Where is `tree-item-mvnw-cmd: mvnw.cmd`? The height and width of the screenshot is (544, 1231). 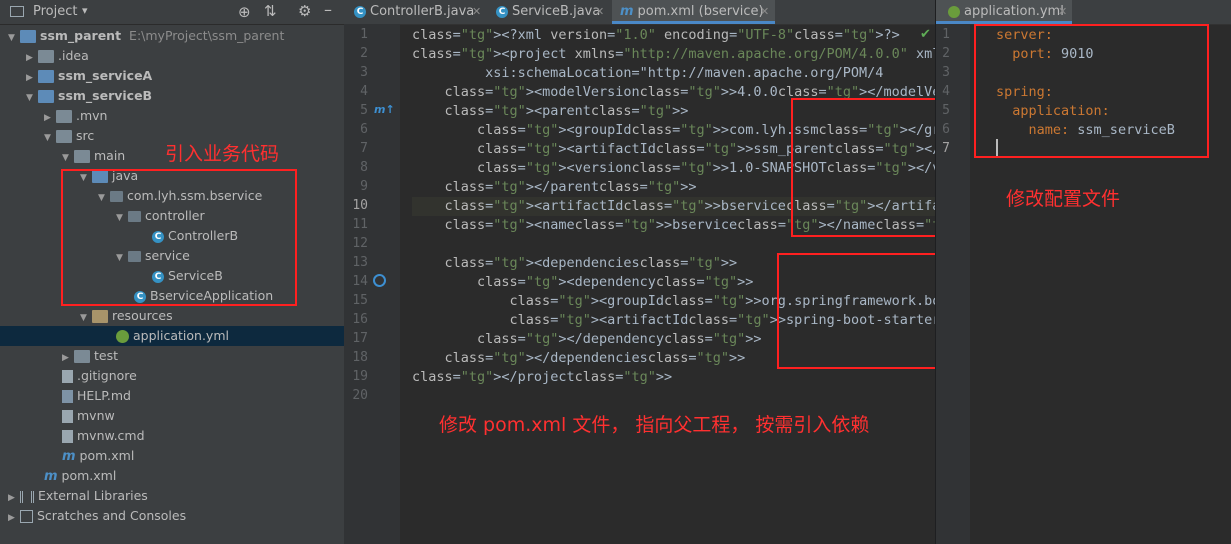
tree-item-mvnw-cmd: mvnw.cmd is located at coordinates (103, 436).